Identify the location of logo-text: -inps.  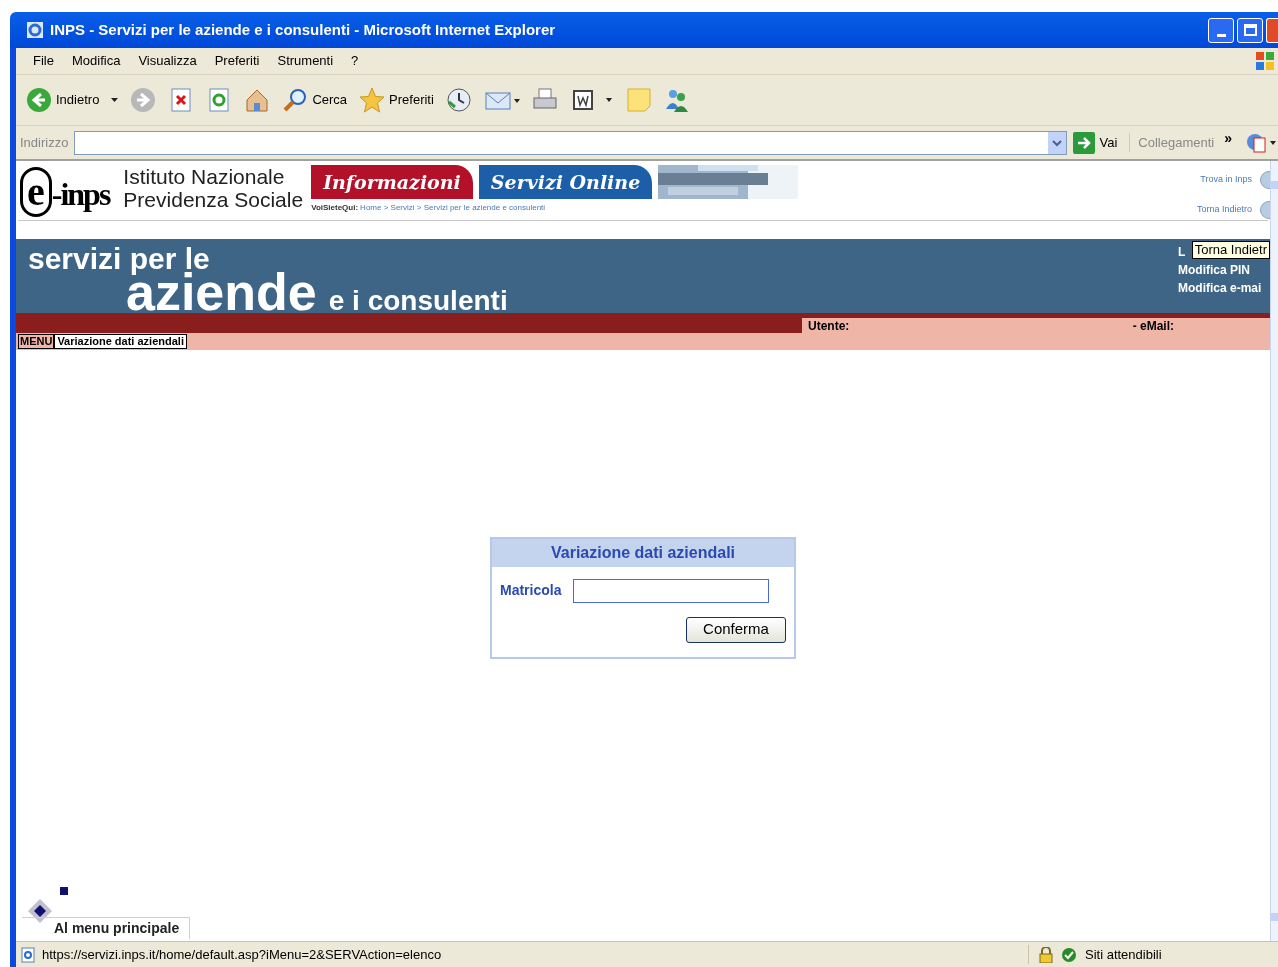
(80, 194).